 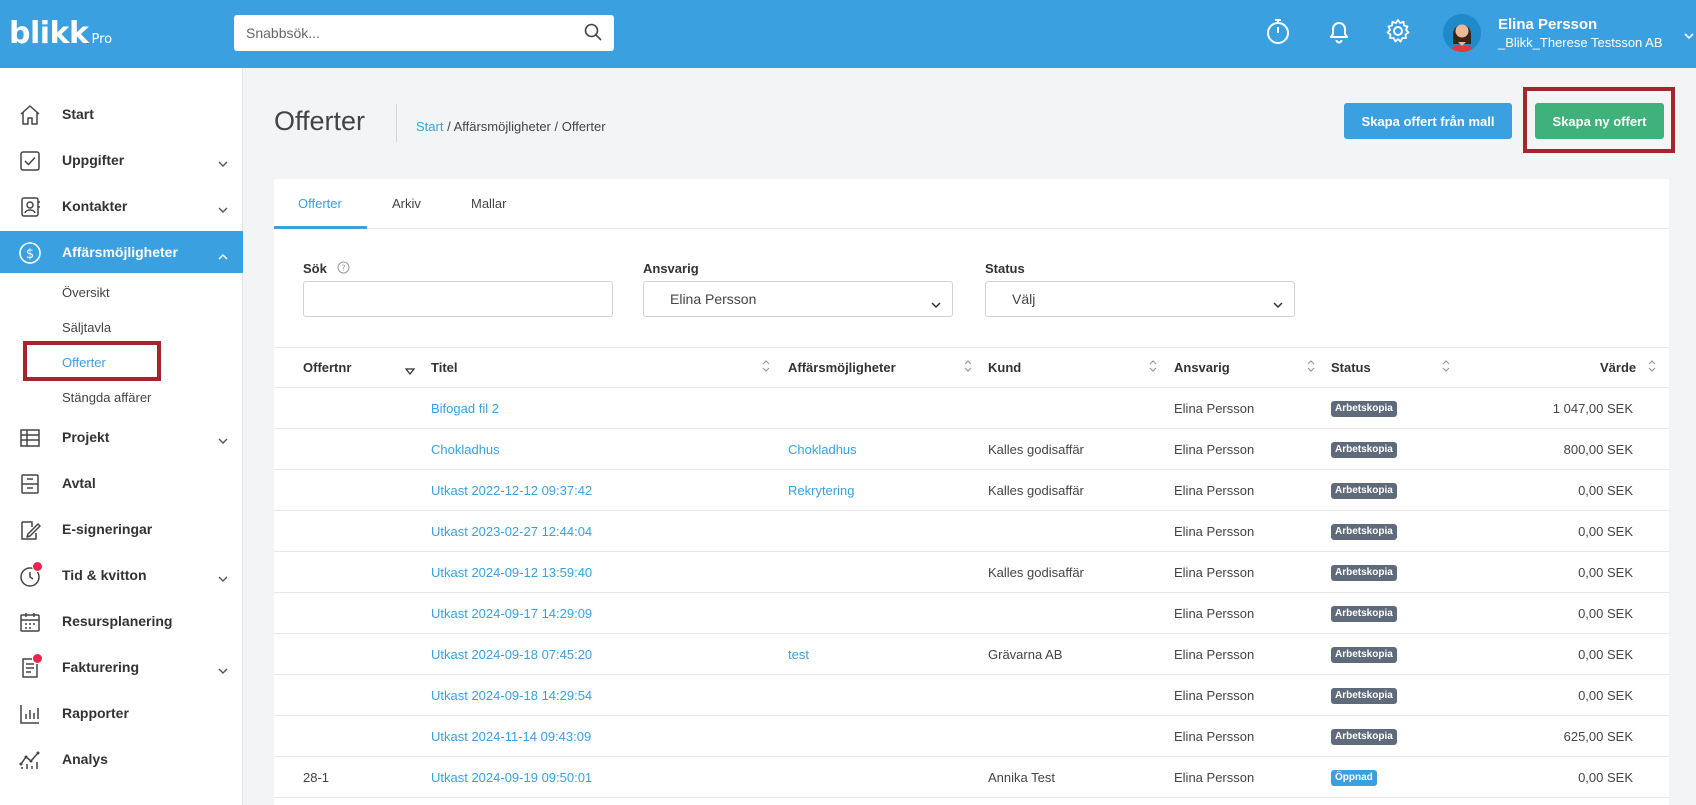 What do you see at coordinates (121, 160) in the screenshot?
I see `sidebar-item-uppgifter: Uppgifter` at bounding box center [121, 160].